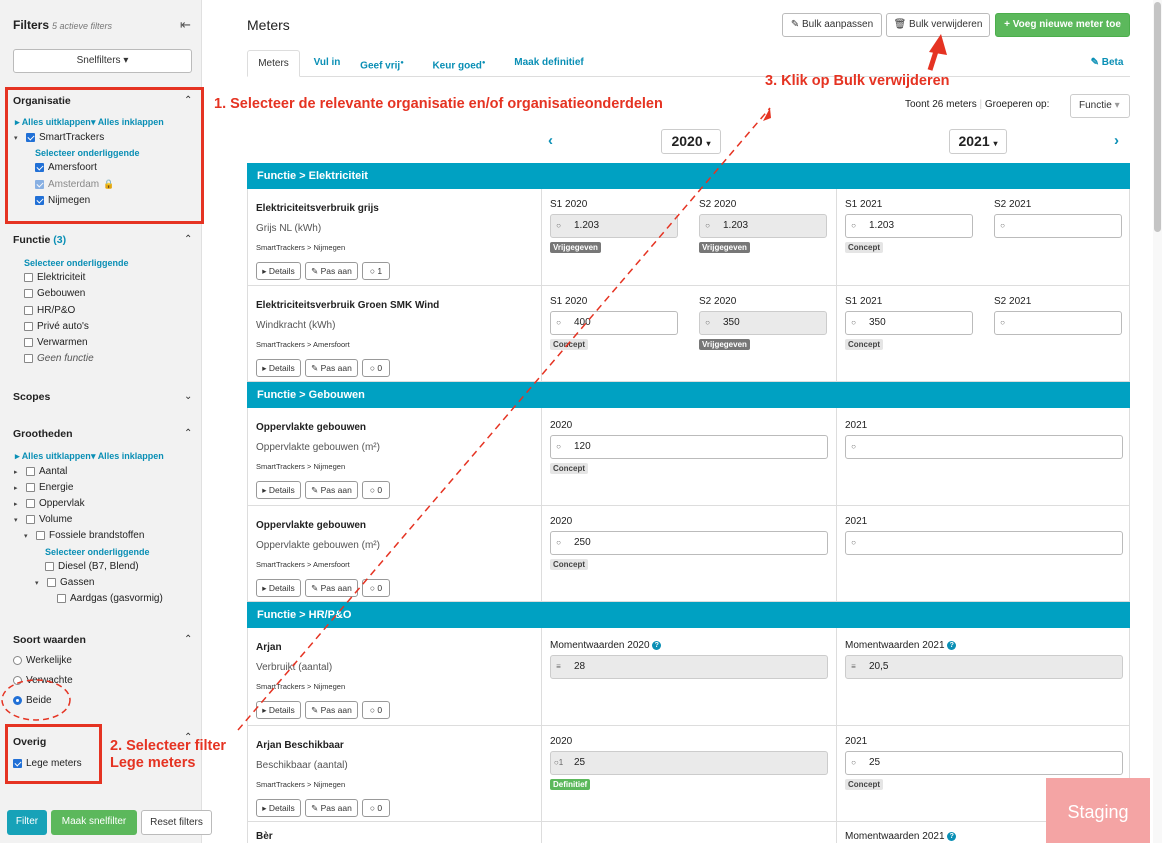 This screenshot has width=1162, height=843. What do you see at coordinates (54, 293) in the screenshot?
I see `functie-gebouwen: Gebouwen` at bounding box center [54, 293].